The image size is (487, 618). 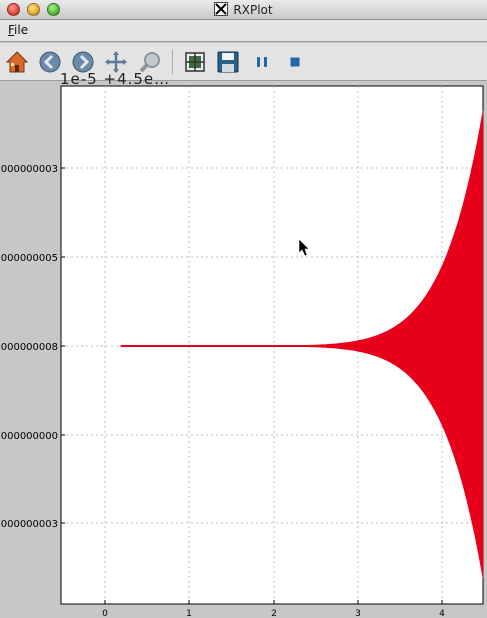 I want to click on file-menu: File, so click(x=18, y=30).